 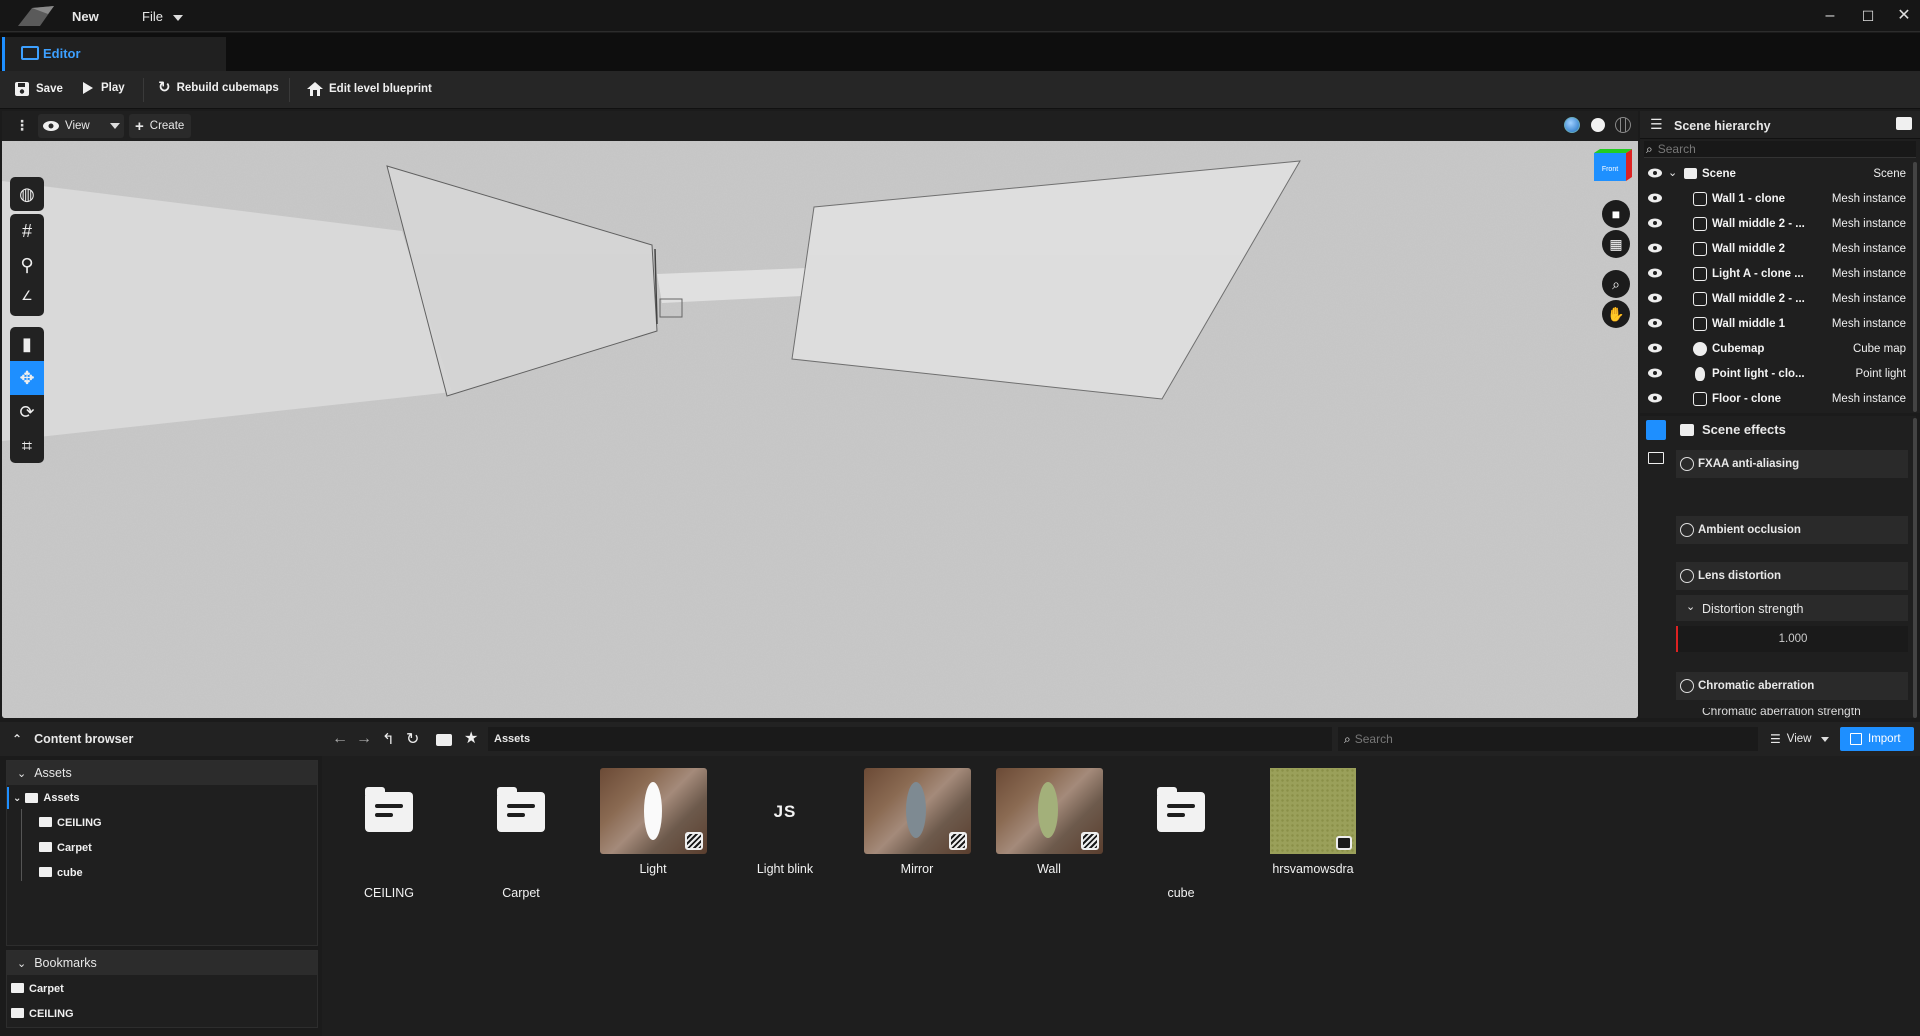 What do you see at coordinates (160, 126) in the screenshot?
I see `create-button: + Create` at bounding box center [160, 126].